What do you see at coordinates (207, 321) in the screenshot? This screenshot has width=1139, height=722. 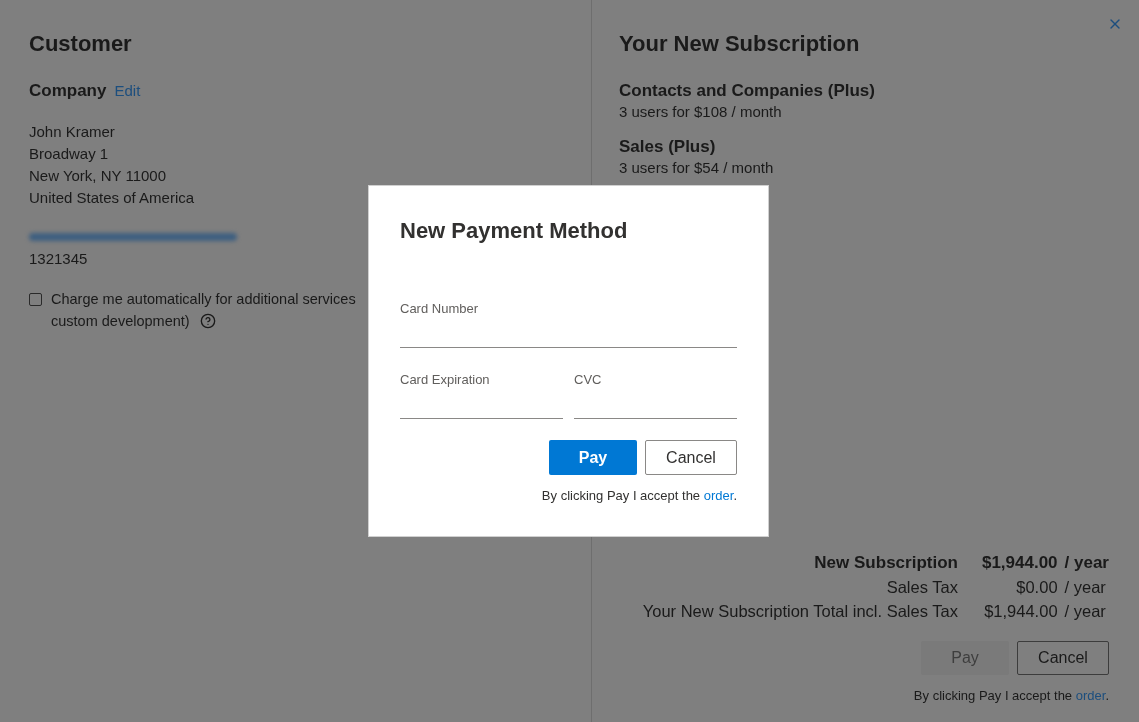 I see `help-icon` at bounding box center [207, 321].